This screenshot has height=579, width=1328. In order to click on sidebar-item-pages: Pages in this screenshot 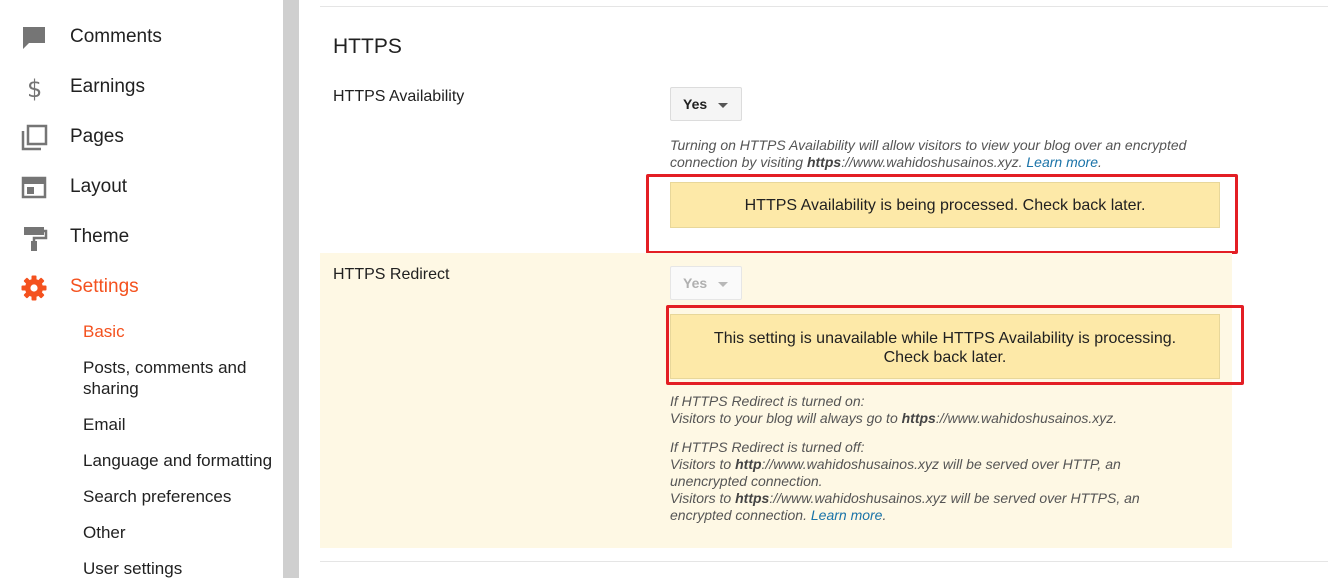, I will do `click(141, 138)`.